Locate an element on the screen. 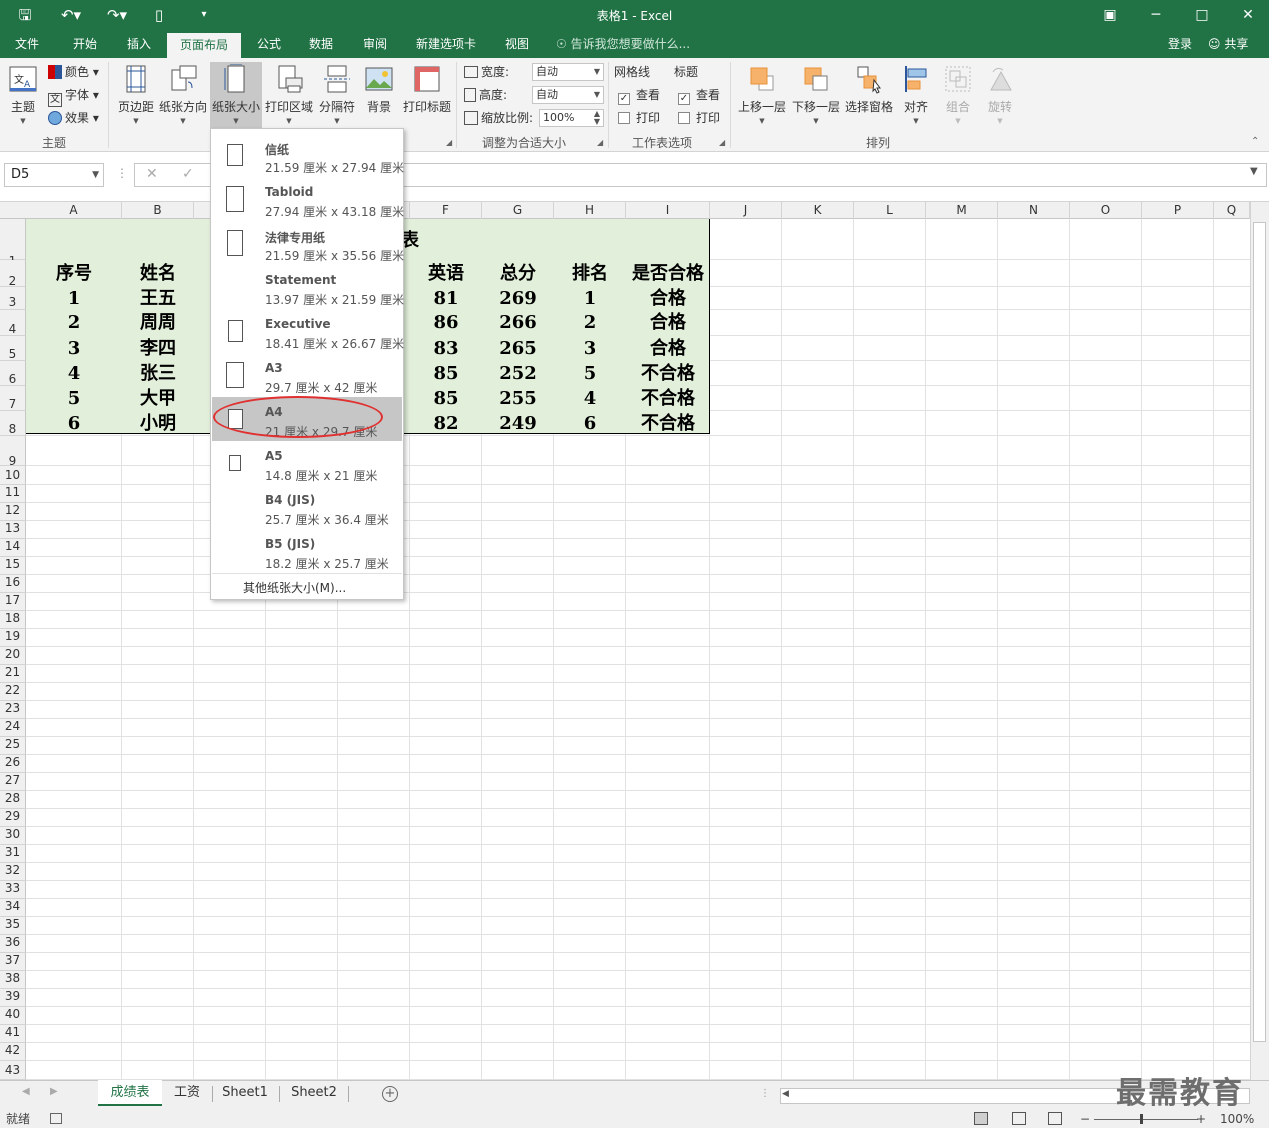 The height and width of the screenshot is (1128, 1269). background-button: 背景 is located at coordinates (379, 97).